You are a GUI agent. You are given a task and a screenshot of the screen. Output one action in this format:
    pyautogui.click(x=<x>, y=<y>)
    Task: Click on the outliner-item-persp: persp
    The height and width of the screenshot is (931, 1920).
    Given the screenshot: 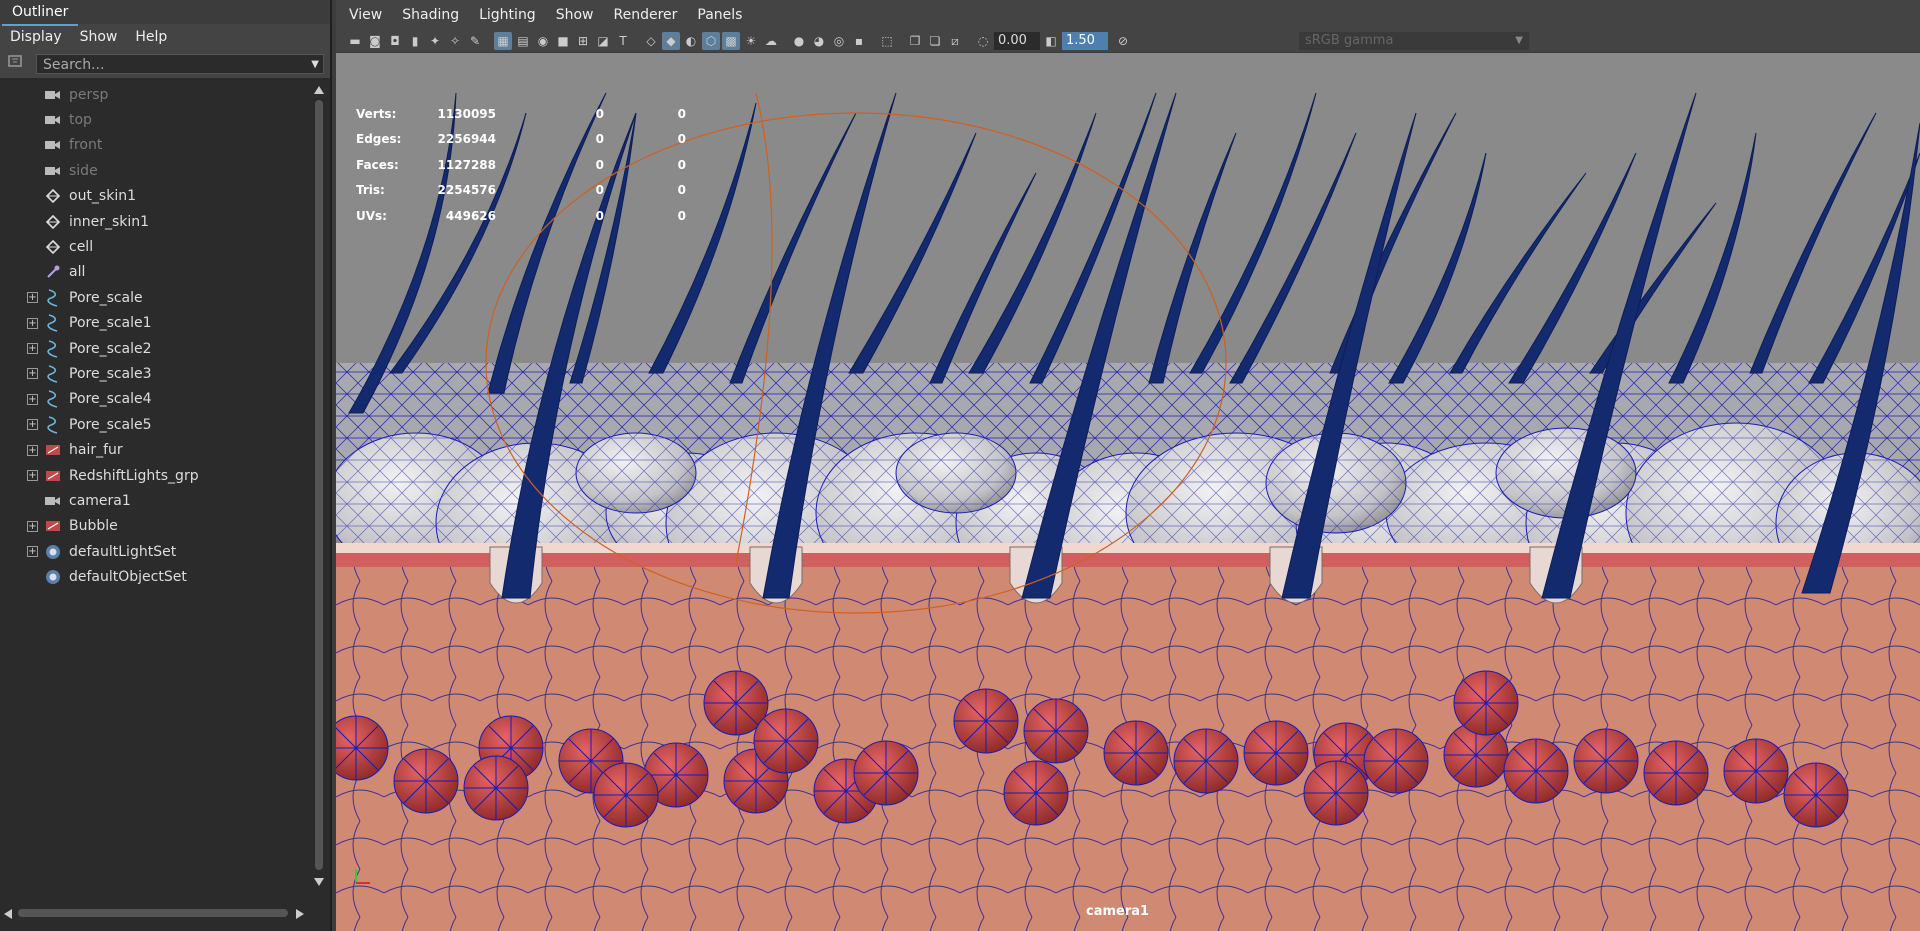 What is the action you would take?
    pyautogui.click(x=155, y=94)
    